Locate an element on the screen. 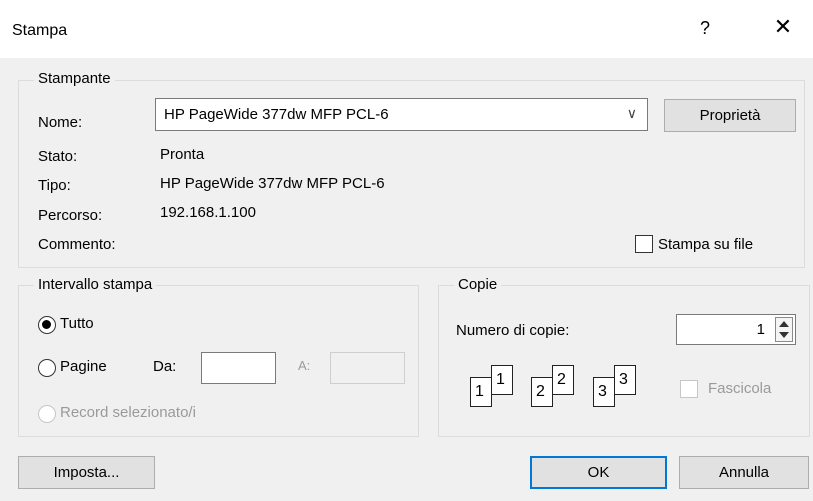 This screenshot has height=501, width=813. print-range-legend: Intervallo stampa is located at coordinates (95, 284).